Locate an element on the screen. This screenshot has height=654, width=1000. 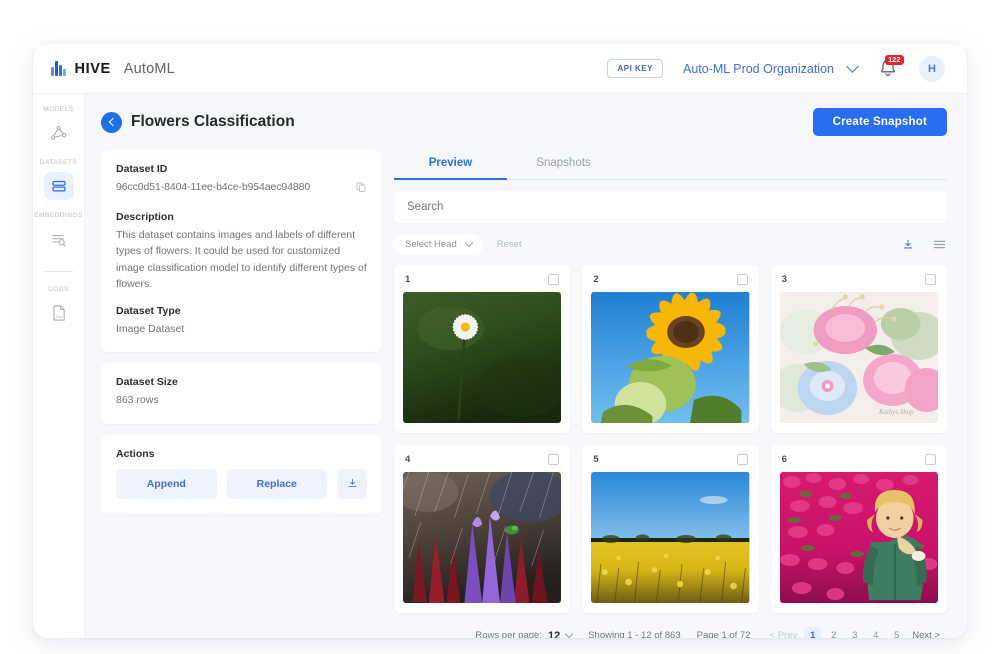
sidebar-item-models: MODELS is located at coordinates (58, 126).